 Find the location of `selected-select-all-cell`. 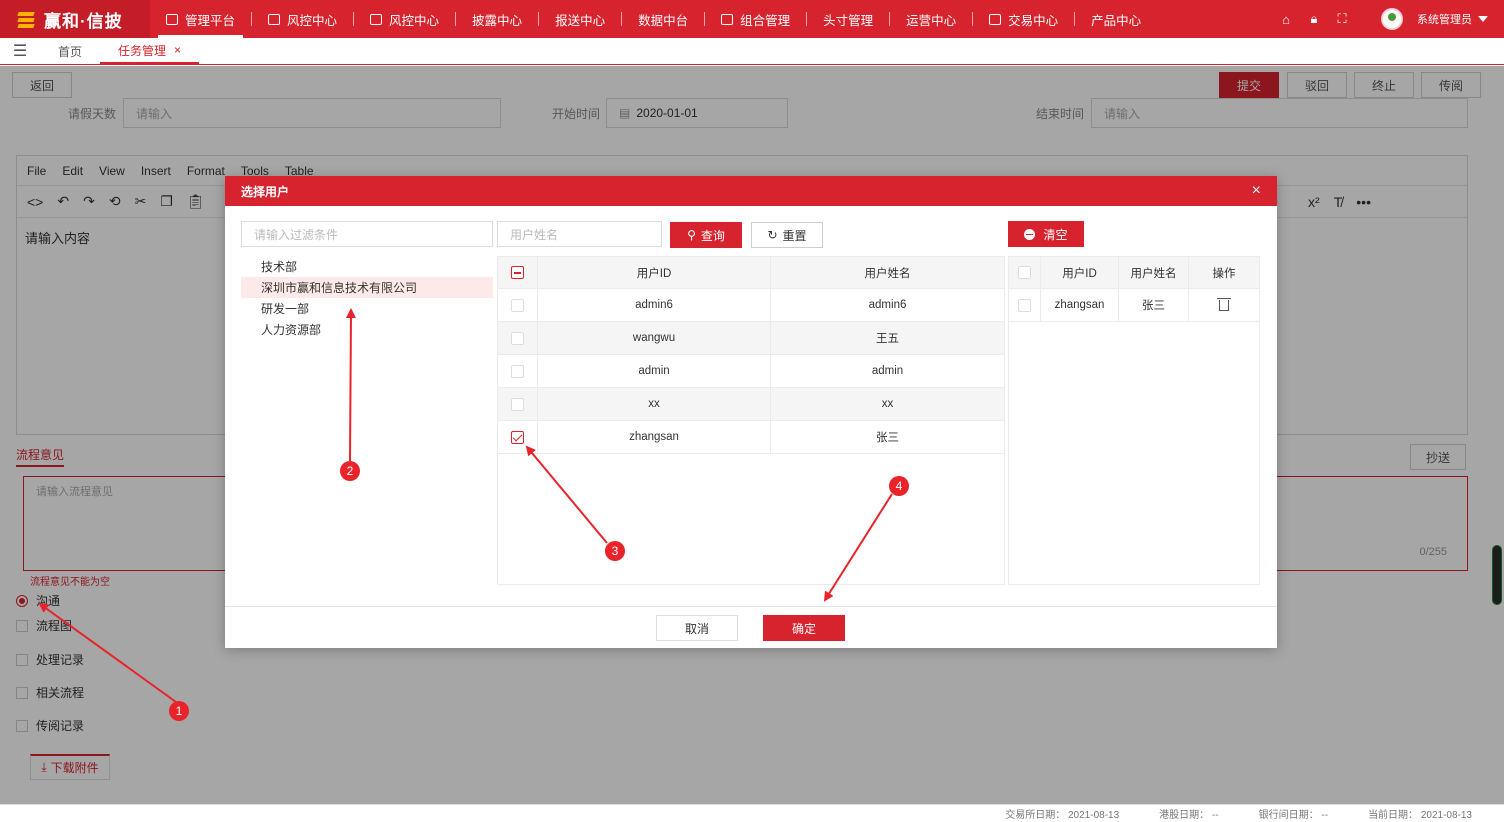

selected-select-all-cell is located at coordinates (1025, 272).